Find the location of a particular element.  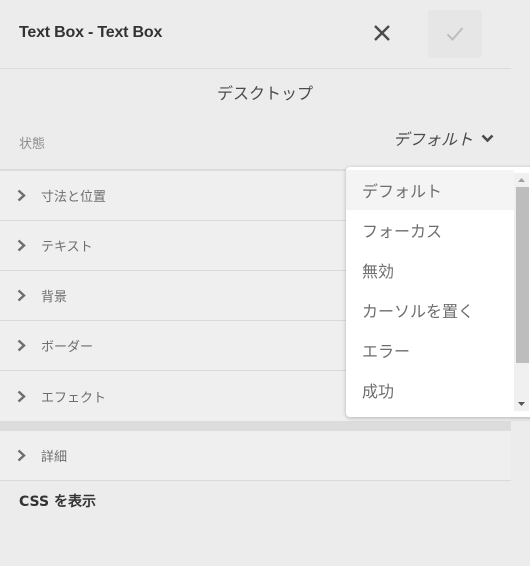

section-details: 詳細 is located at coordinates (255, 456).